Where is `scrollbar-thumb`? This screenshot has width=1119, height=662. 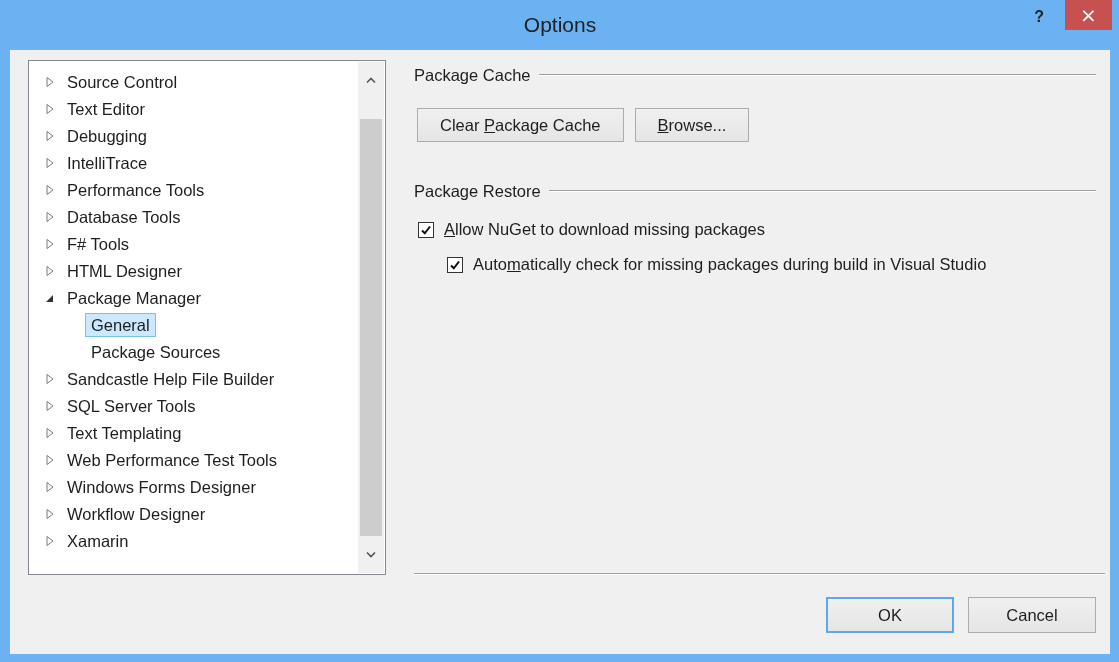 scrollbar-thumb is located at coordinates (371, 327).